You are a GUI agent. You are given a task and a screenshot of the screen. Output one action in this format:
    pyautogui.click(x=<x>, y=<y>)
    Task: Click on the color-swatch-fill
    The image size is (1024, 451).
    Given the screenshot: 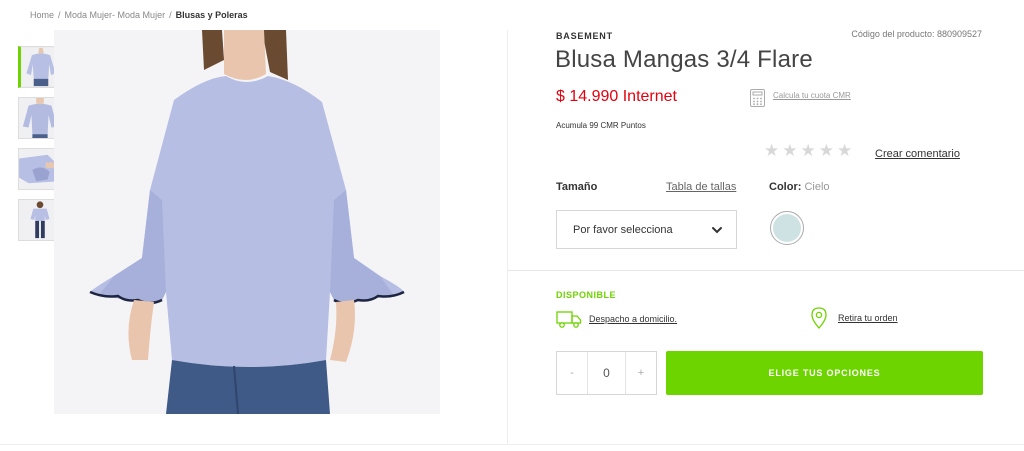 What is the action you would take?
    pyautogui.click(x=787, y=228)
    